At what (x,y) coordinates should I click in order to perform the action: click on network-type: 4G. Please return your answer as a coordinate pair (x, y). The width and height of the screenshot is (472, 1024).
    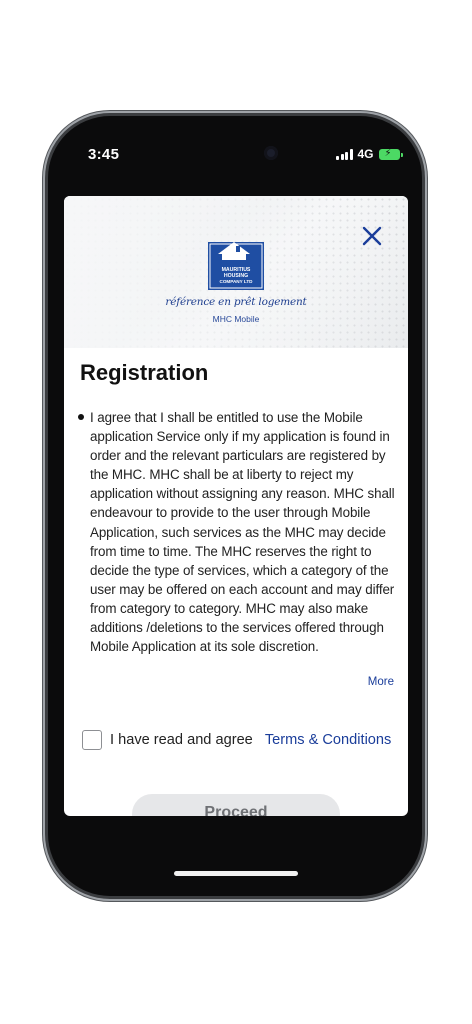
    Looking at the image, I should click on (365, 154).